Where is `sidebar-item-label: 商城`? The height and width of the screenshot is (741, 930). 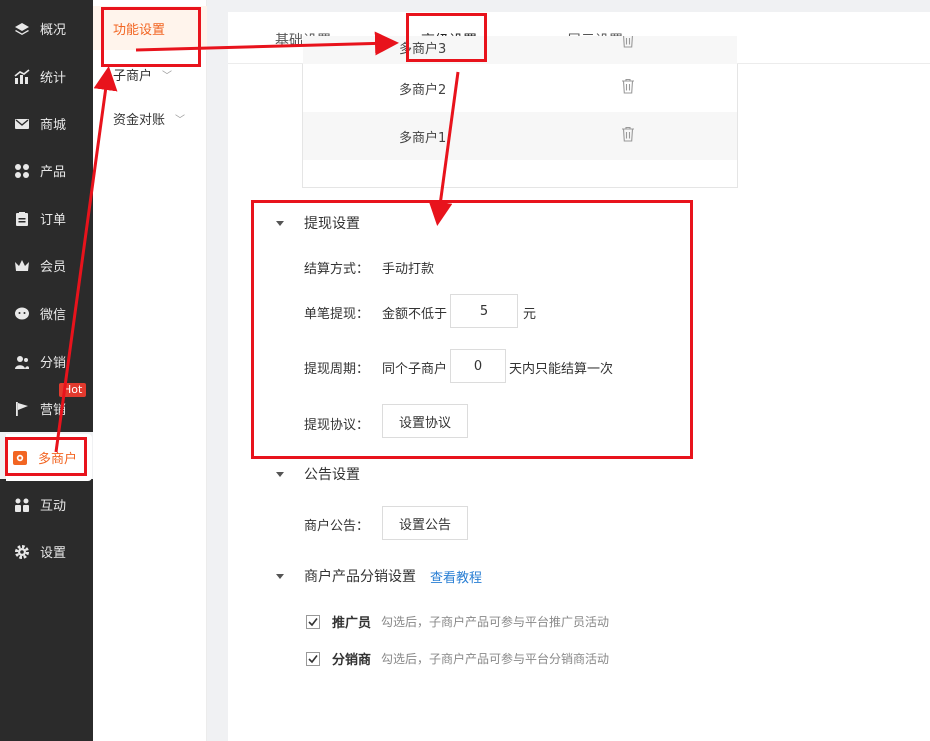
sidebar-item-label: 商城 is located at coordinates (53, 125).